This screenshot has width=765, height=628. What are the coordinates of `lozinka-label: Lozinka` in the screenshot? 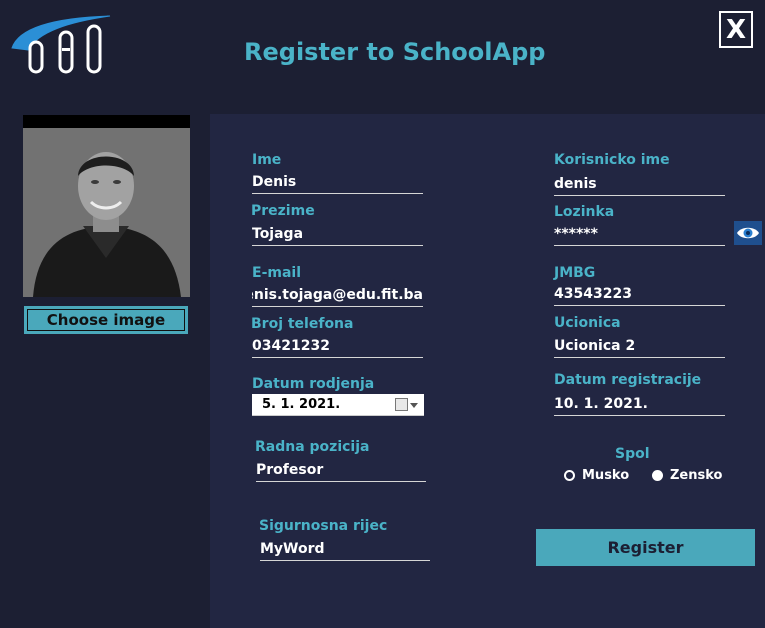 It's located at (584, 212).